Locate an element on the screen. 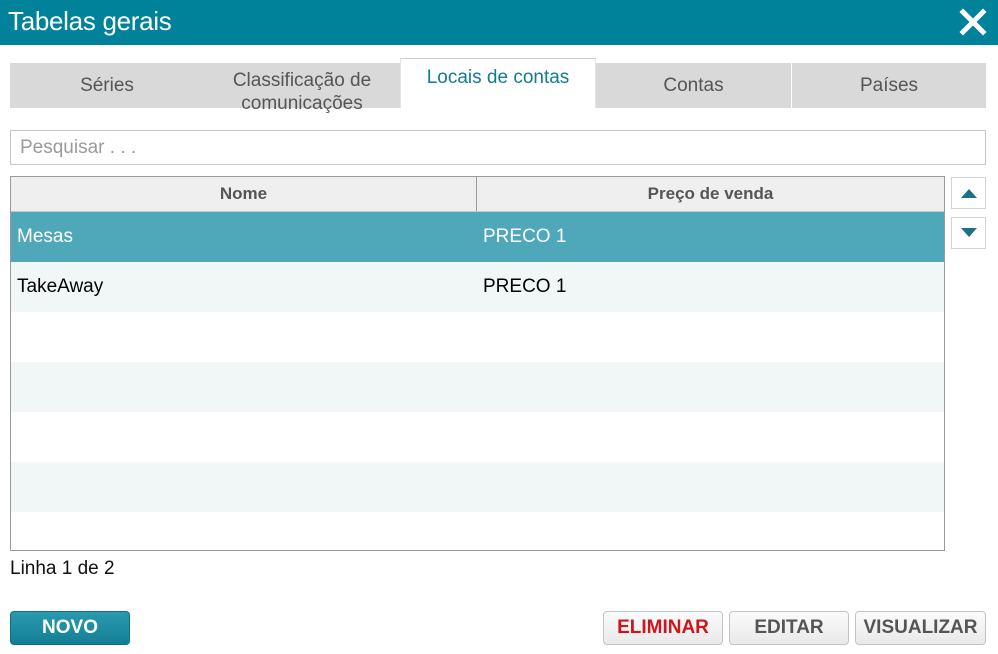 This screenshot has height=654, width=998. arrow-up-icon is located at coordinates (969, 193).